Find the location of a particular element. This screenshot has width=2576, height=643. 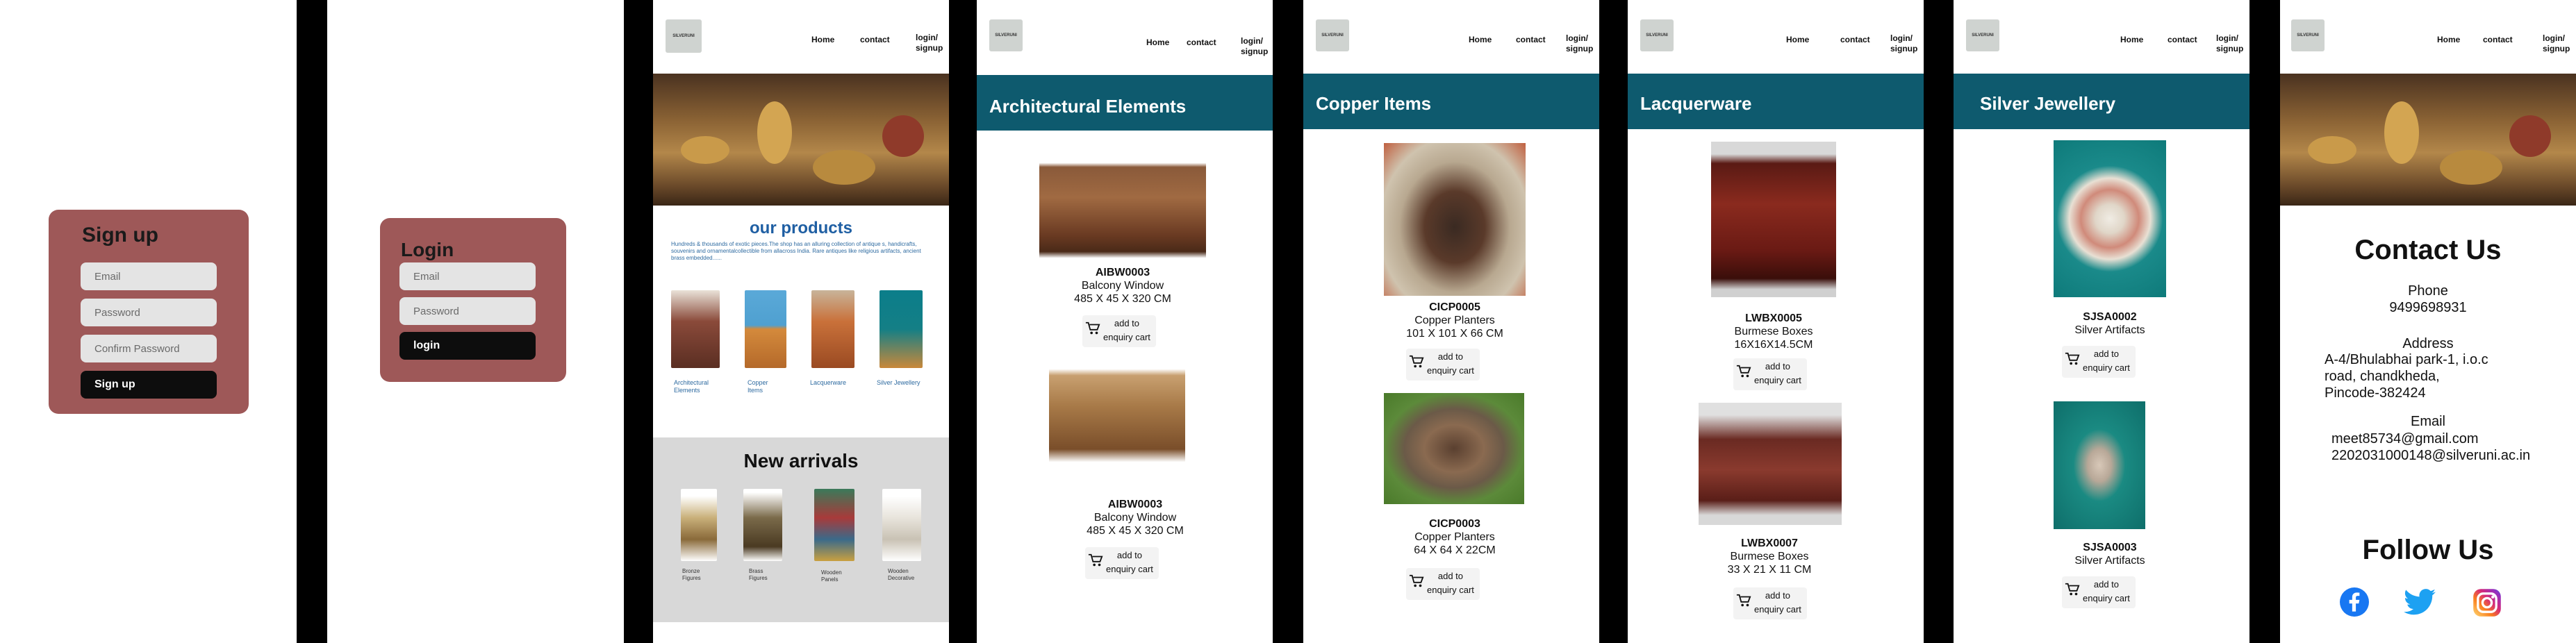

facebook-icon is located at coordinates (2354, 602).